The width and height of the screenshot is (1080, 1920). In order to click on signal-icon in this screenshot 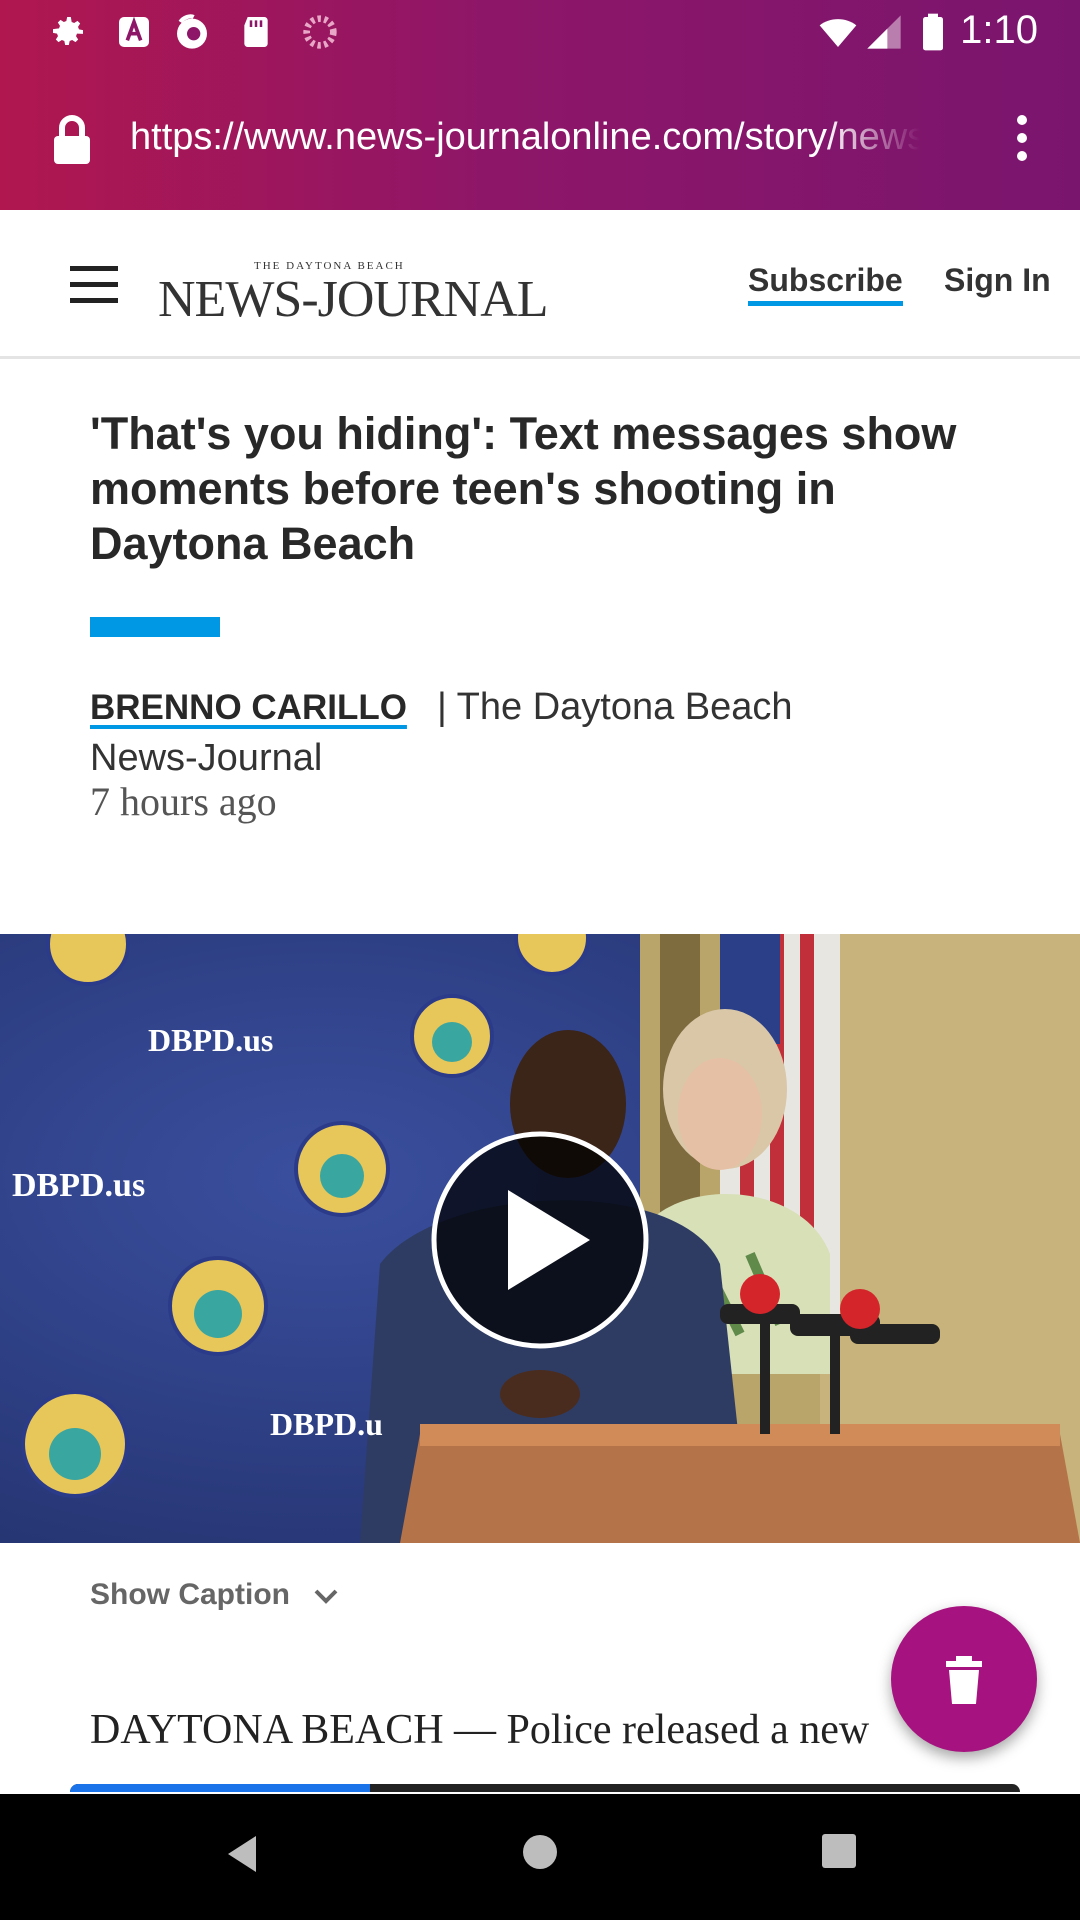, I will do `click(884, 32)`.